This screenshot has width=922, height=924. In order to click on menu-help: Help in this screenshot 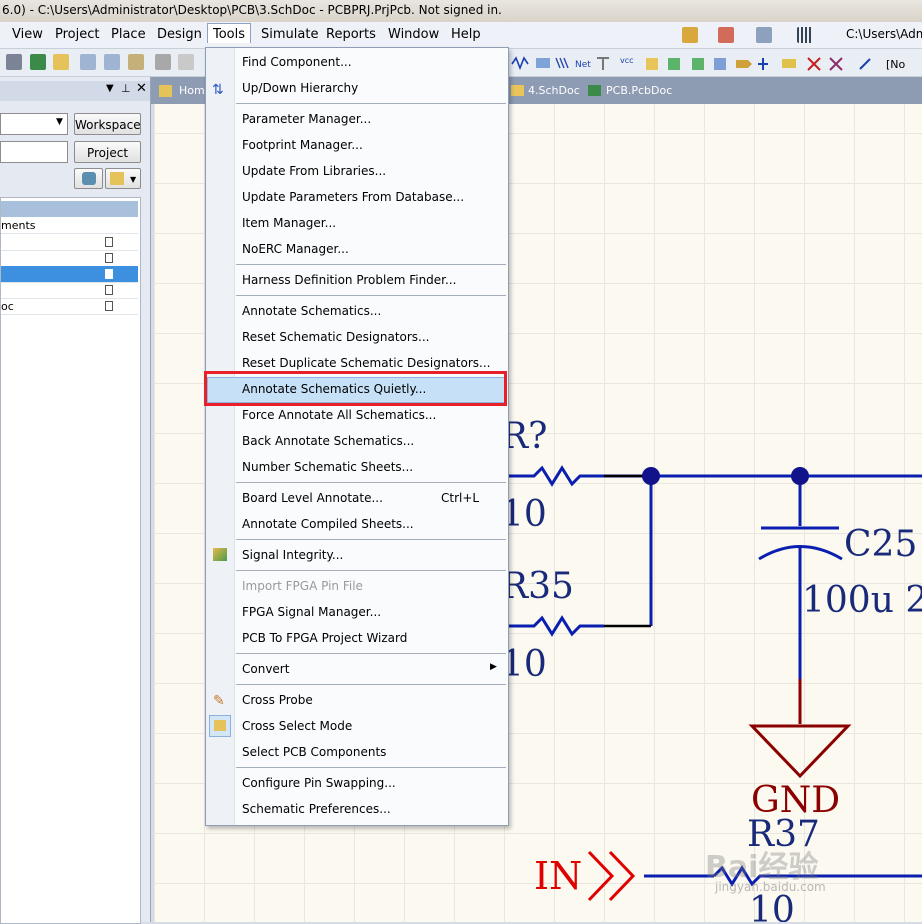, I will do `click(466, 34)`.